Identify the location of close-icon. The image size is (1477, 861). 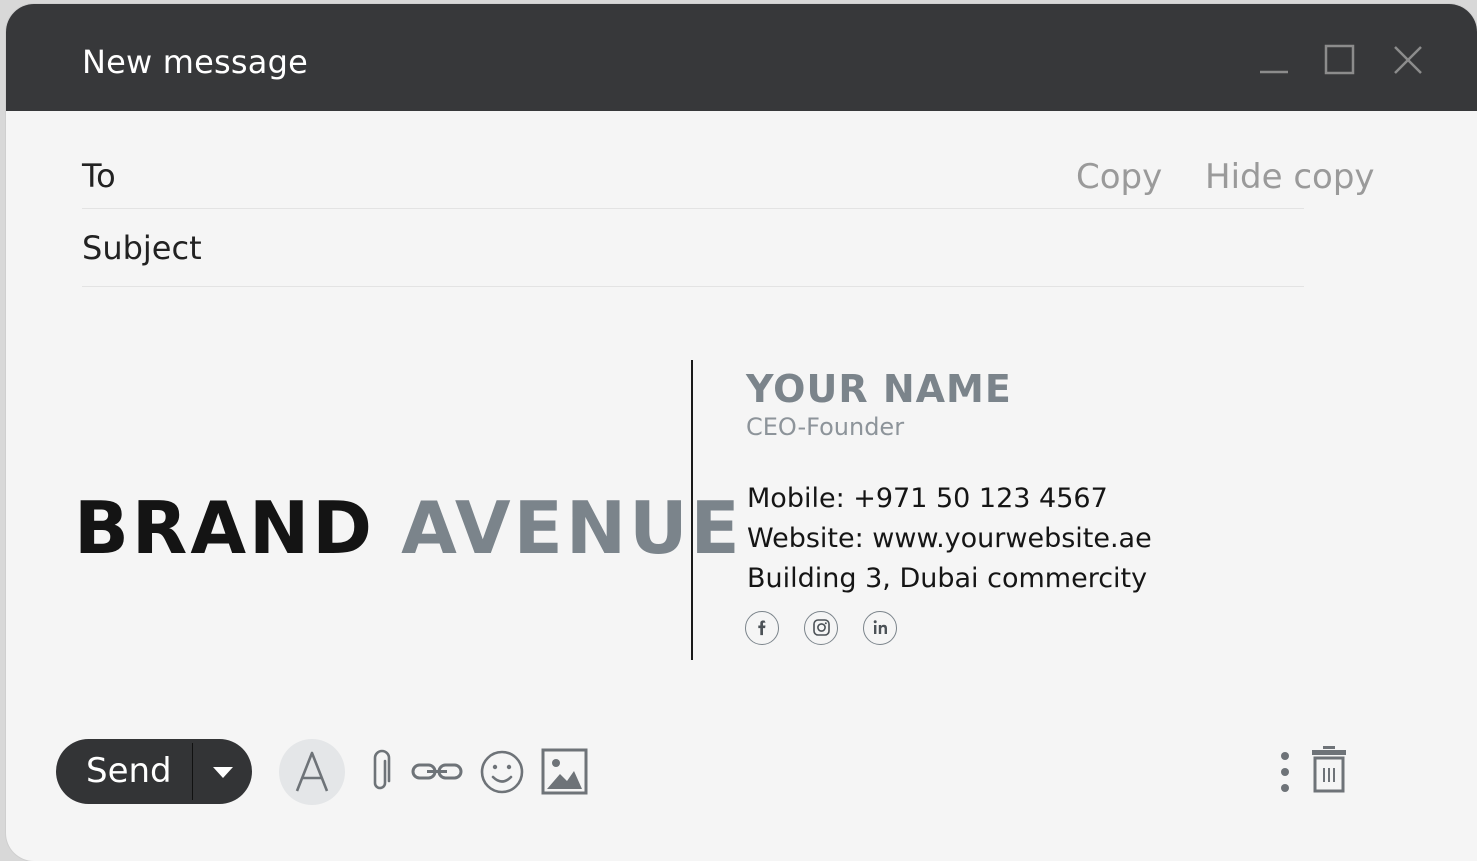
(1408, 60).